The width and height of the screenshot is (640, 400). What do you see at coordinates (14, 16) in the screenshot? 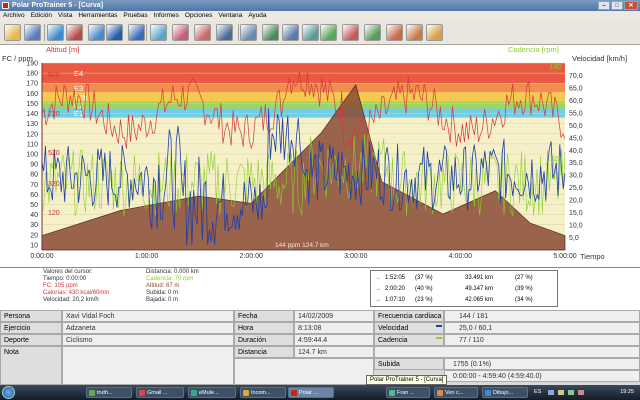
I see `menu-archivo: Archivo` at bounding box center [14, 16].